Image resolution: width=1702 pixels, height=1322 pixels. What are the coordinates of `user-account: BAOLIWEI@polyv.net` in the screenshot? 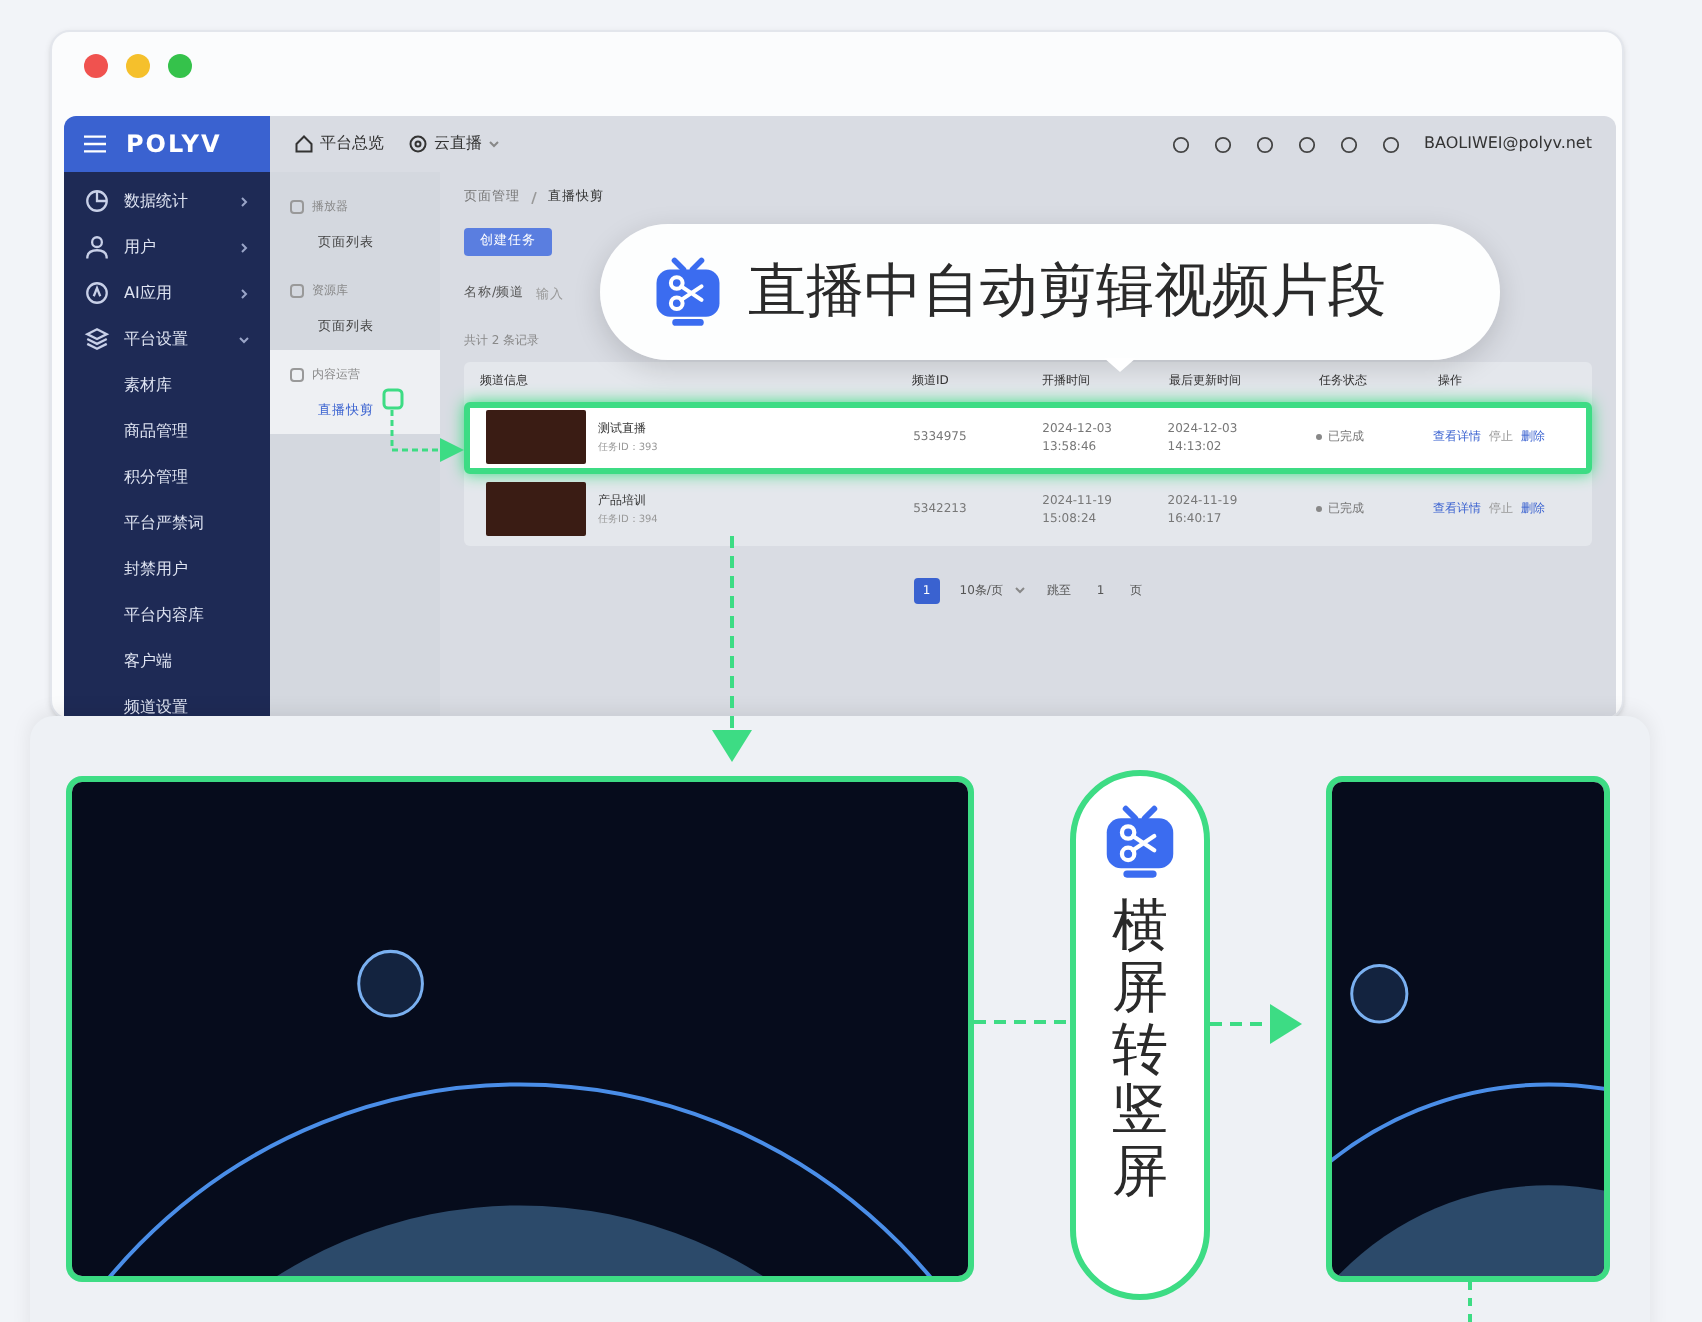 It's located at (1508, 144).